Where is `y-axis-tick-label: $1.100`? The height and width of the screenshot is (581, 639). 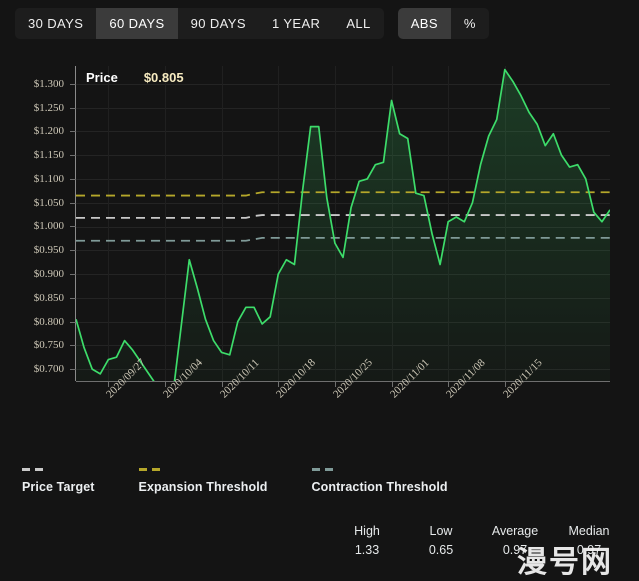
y-axis-tick-label: $1.100 is located at coordinates (48, 178).